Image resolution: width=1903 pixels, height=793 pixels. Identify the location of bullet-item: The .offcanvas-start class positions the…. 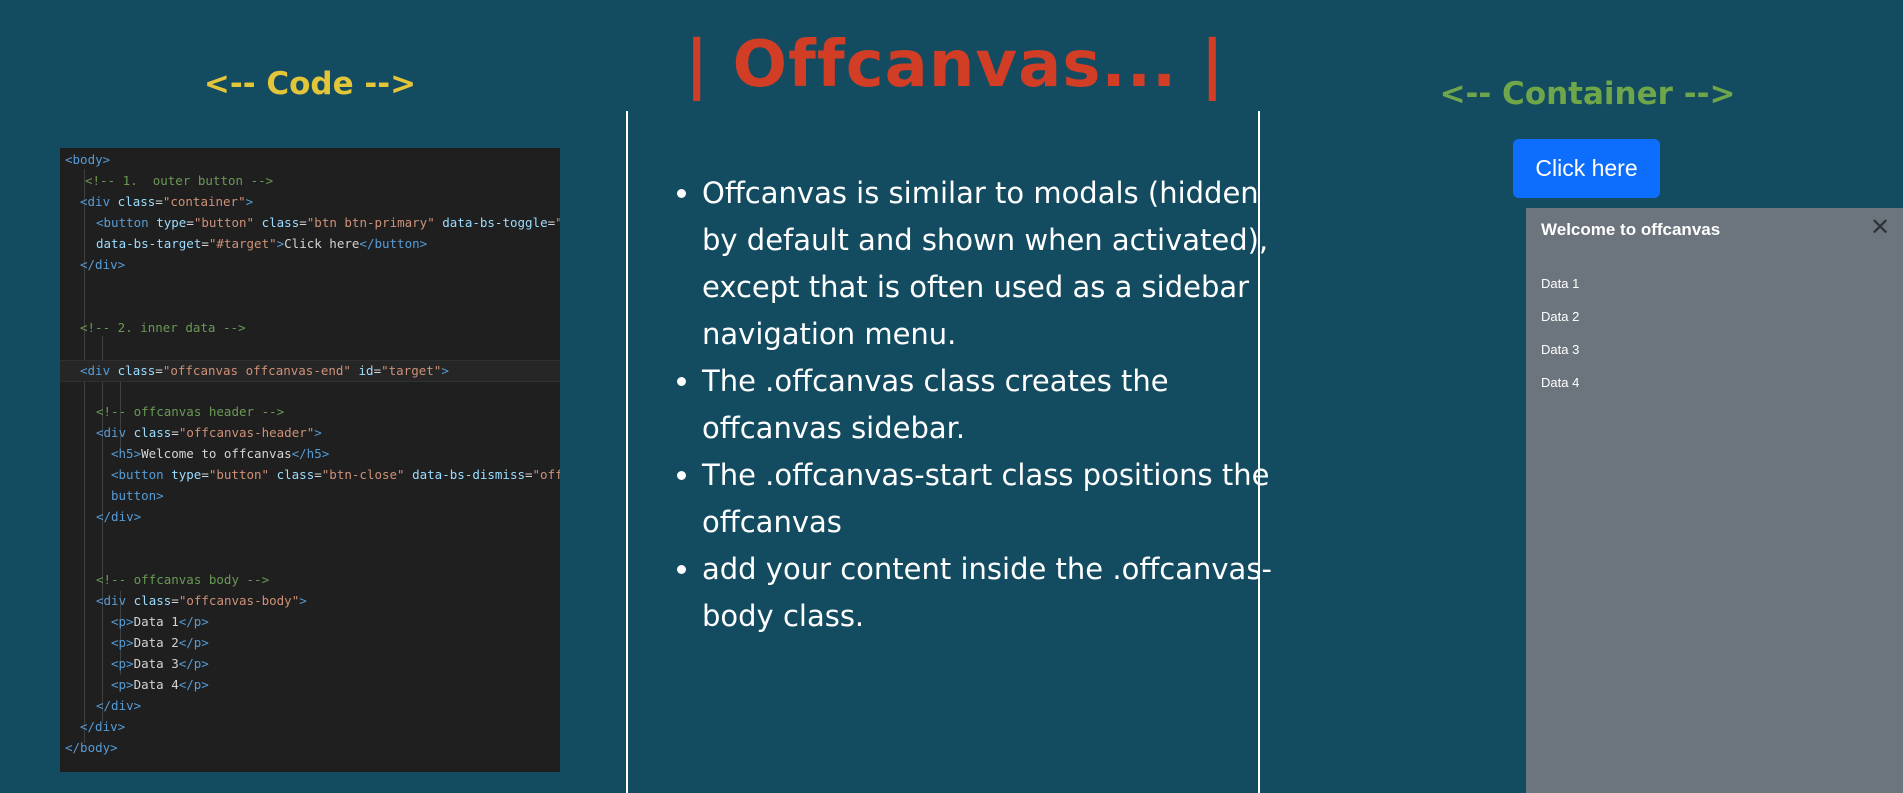
(994, 499).